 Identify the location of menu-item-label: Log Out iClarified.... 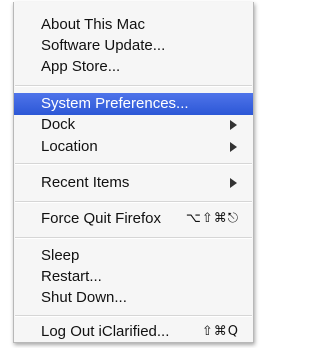
(105, 331).